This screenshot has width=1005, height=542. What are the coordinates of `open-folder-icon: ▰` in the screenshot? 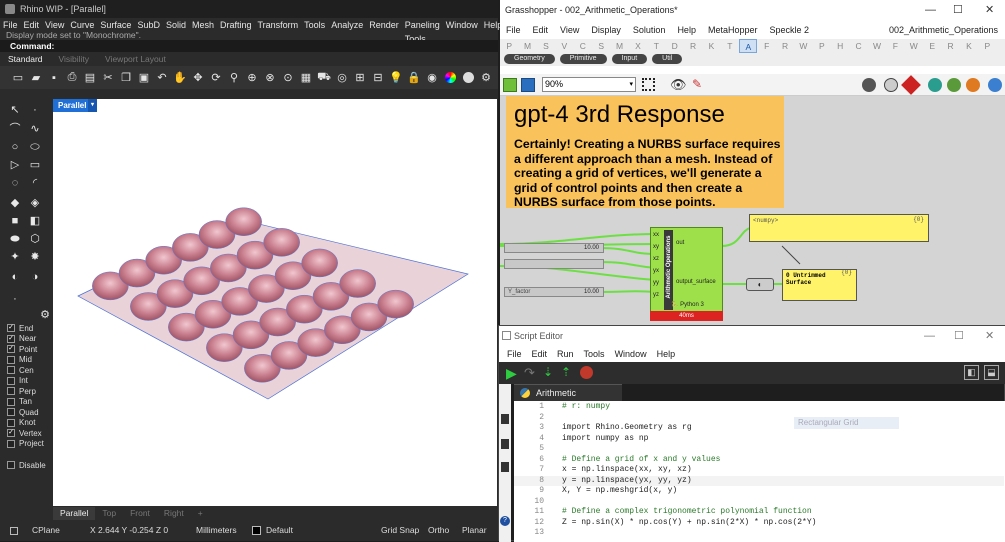 It's located at (36, 78).